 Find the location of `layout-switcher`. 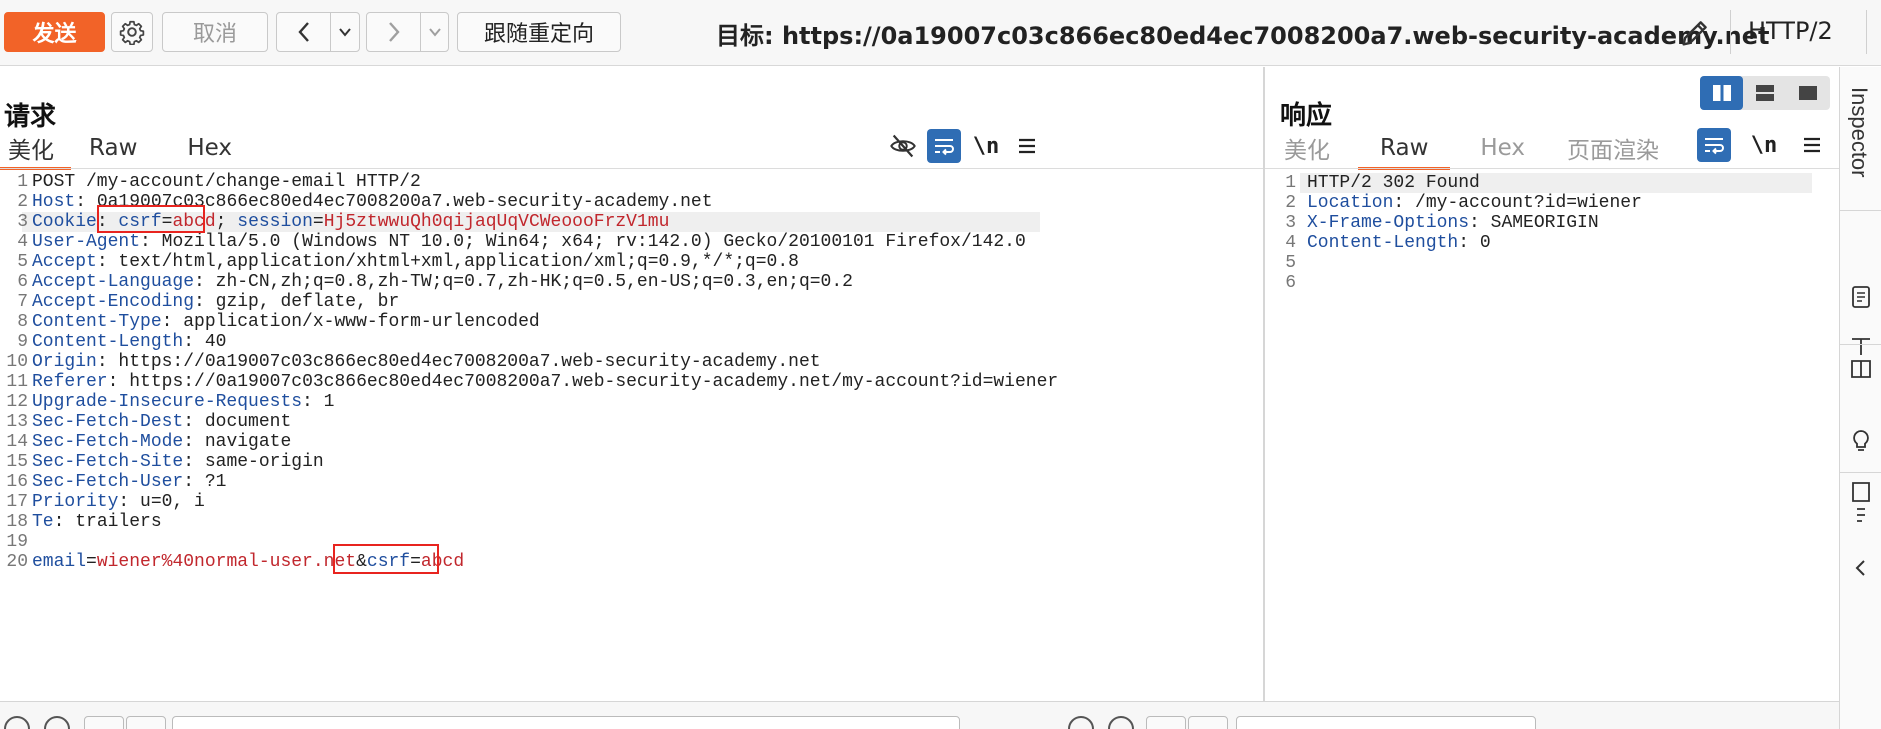

layout-switcher is located at coordinates (1765, 93).